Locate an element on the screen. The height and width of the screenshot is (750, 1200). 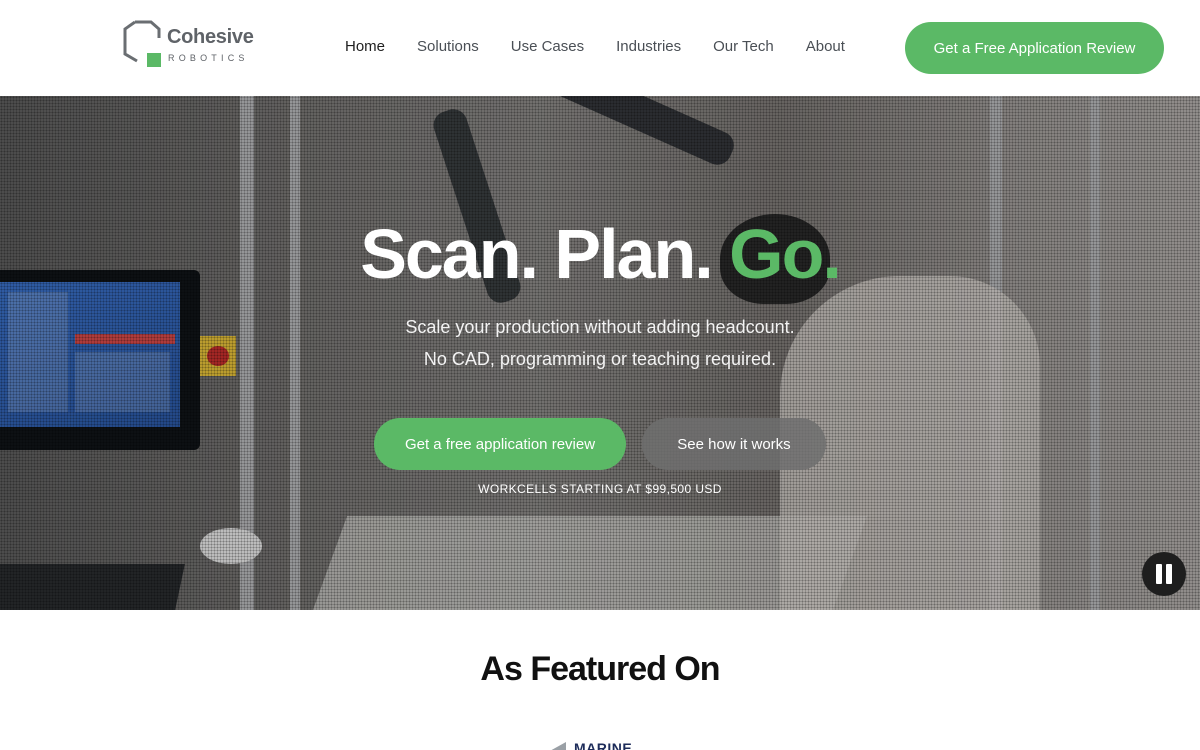
nav-item-solutions: Solutions is located at coordinates (448, 46).